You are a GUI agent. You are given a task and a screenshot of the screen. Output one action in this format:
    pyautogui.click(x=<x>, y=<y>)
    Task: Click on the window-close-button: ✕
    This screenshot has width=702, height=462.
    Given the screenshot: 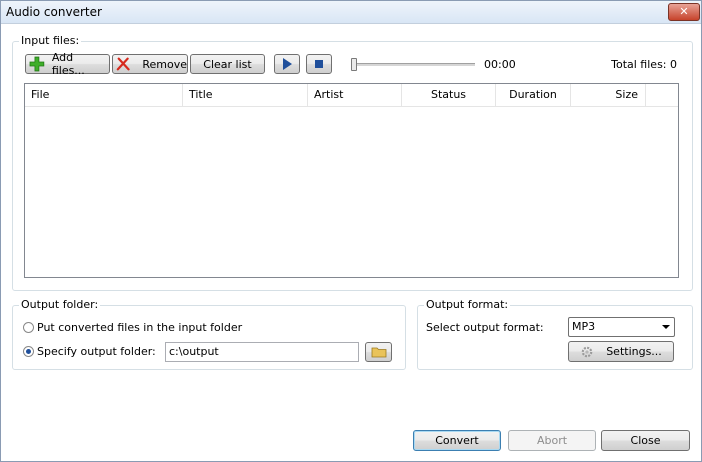 What is the action you would take?
    pyautogui.click(x=684, y=12)
    